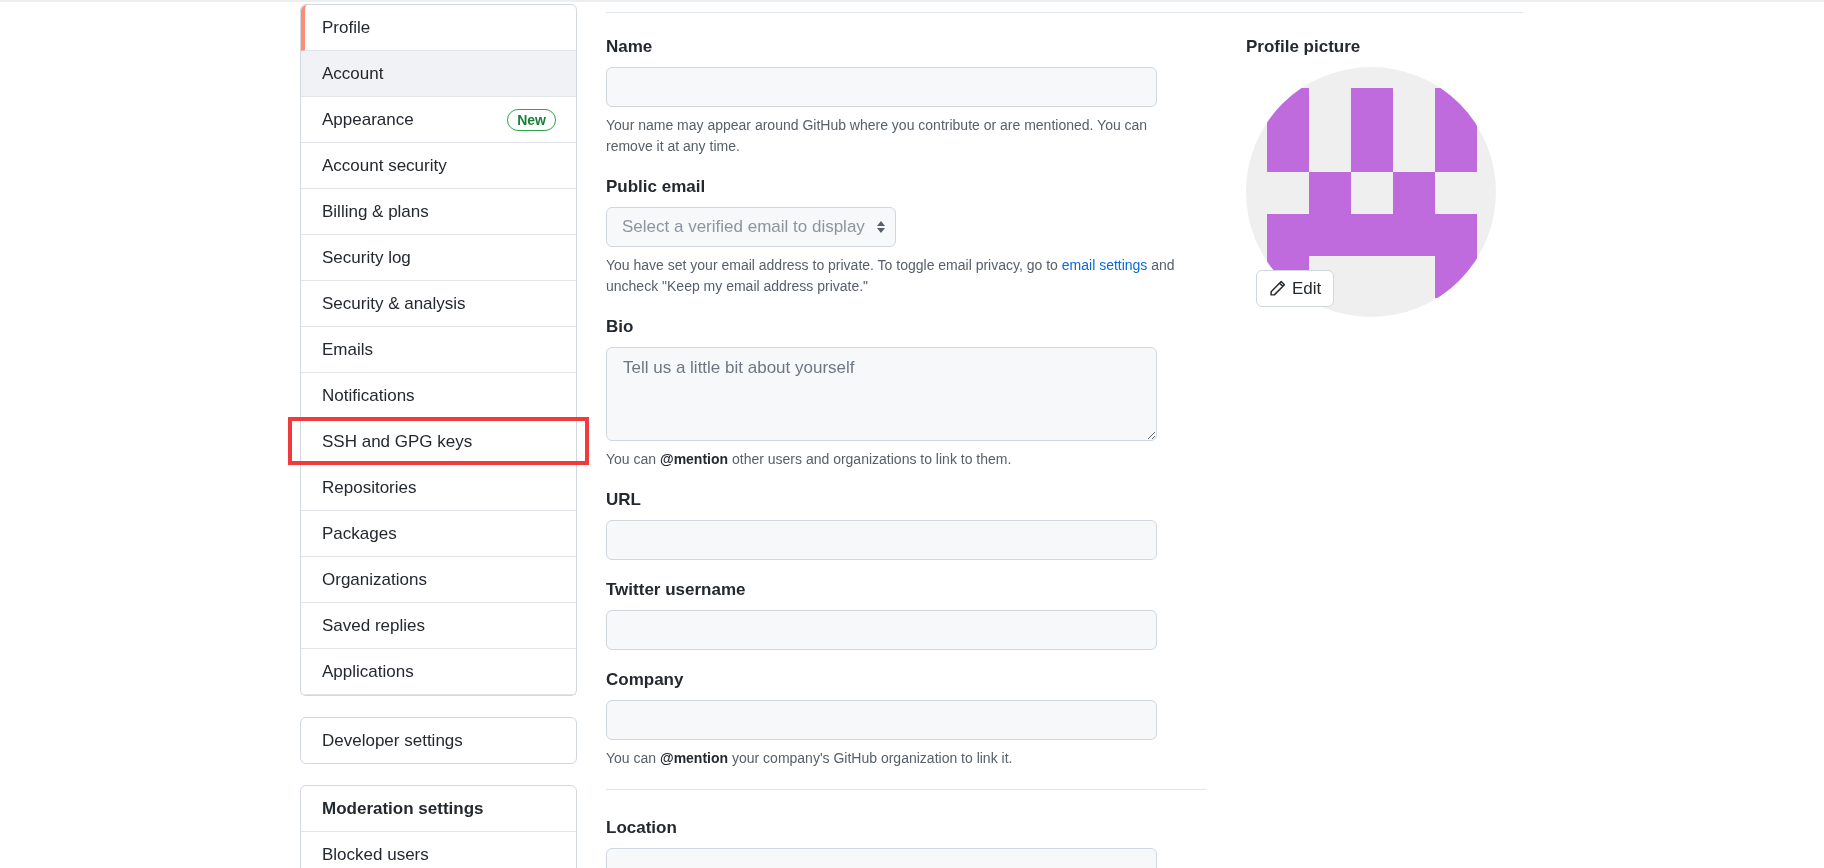 This screenshot has width=1824, height=868. I want to click on menu-item: Emails, so click(438, 350).